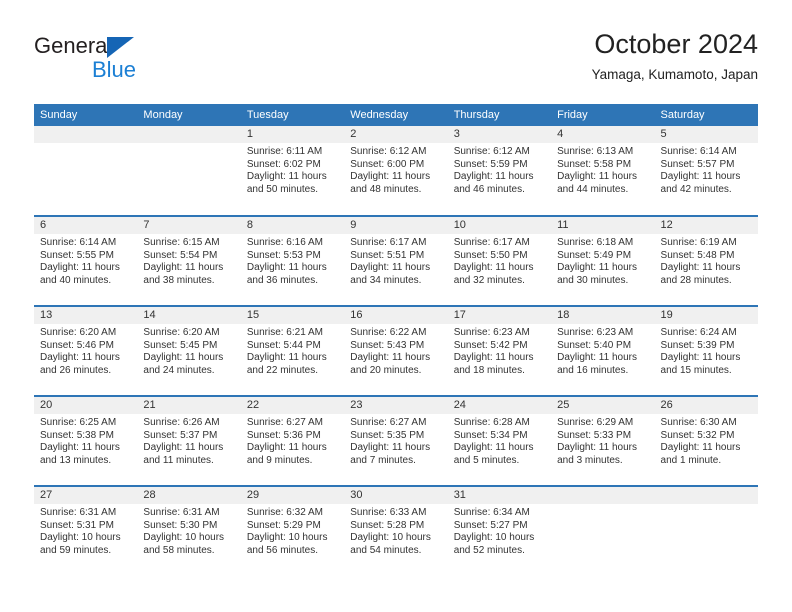 The width and height of the screenshot is (792, 612). What do you see at coordinates (76, 370) in the screenshot?
I see `daylight-text-line2: and 26 minutes.` at bounding box center [76, 370].